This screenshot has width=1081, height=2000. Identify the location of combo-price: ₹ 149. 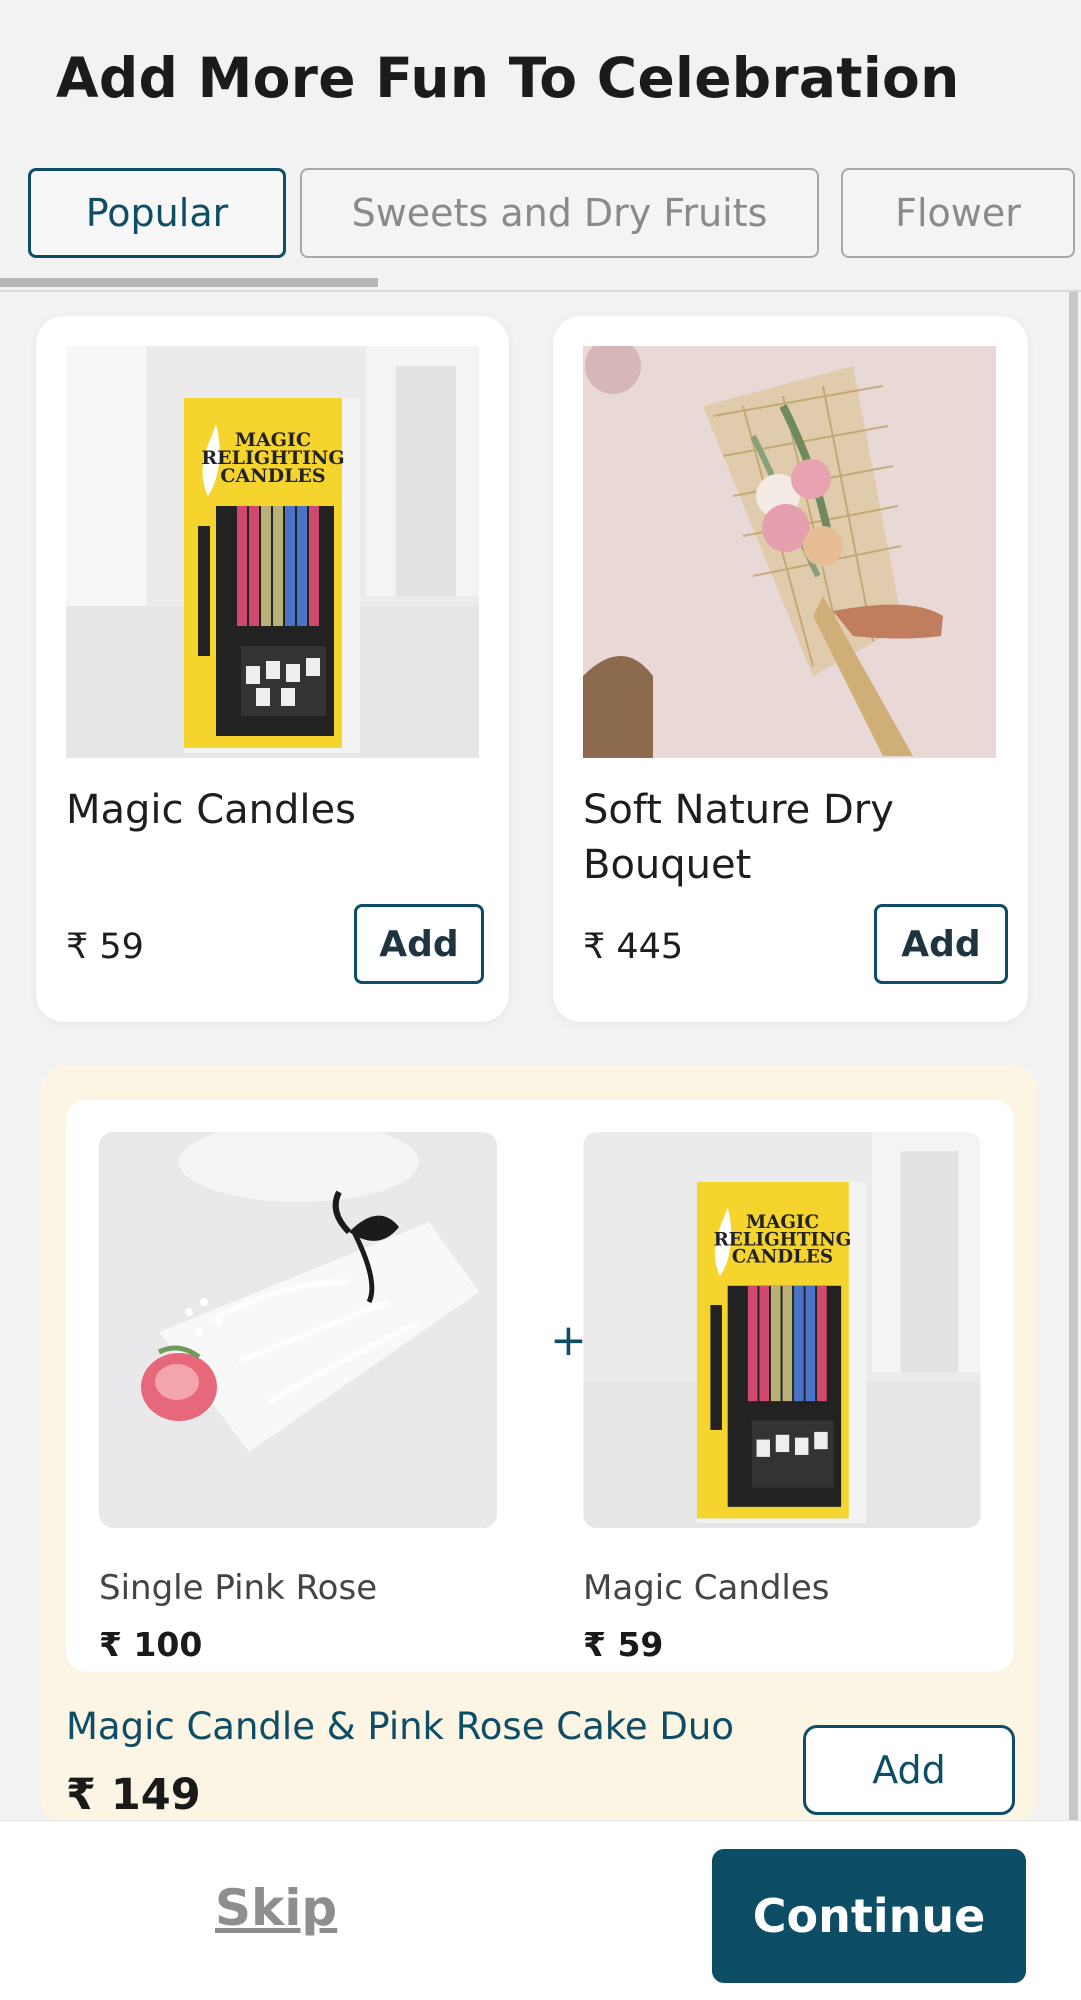
(133, 1795).